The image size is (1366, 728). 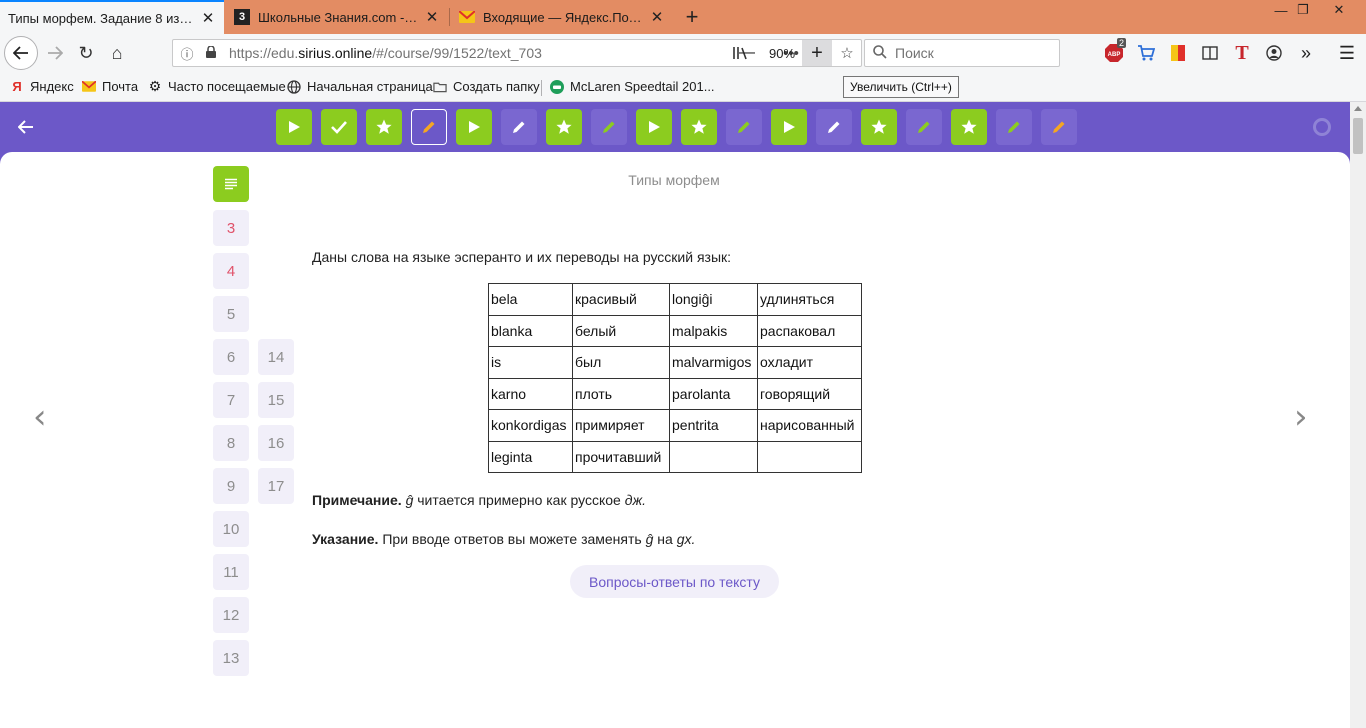 I want to click on zoom-controls: — 90% +, so click(x=782, y=53).